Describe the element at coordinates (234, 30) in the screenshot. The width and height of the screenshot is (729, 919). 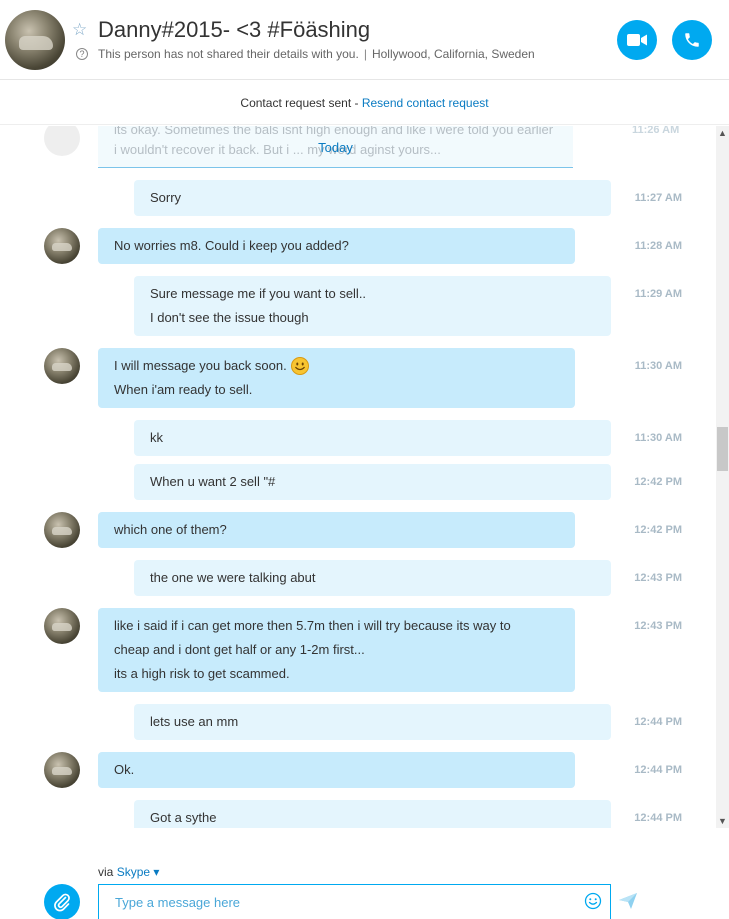
I see `contact-name: Danny#2015- <3 #Föäshing` at that location.